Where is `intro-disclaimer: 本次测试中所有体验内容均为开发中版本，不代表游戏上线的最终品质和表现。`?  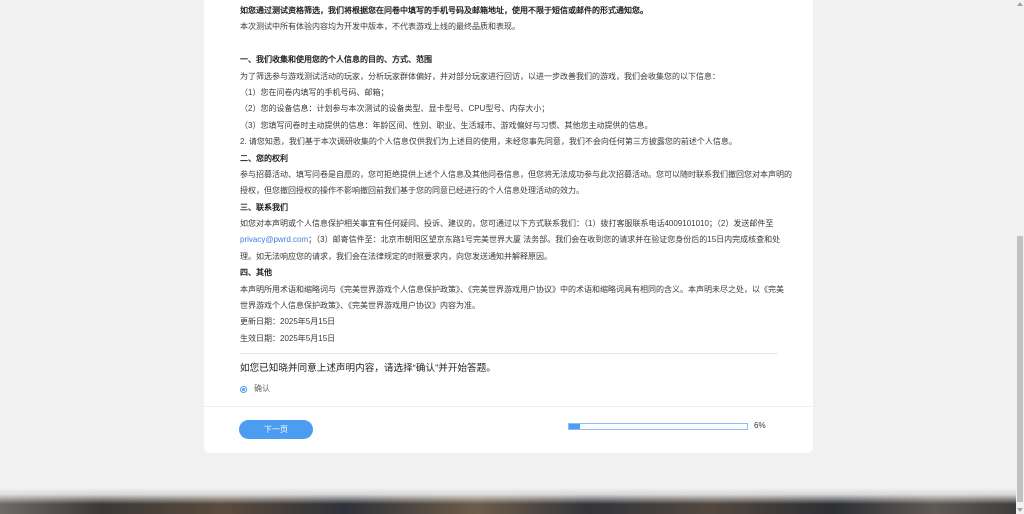 intro-disclaimer: 本次测试中所有体验内容均为开发中版本，不代表游戏上线的最终品质和表现。 is located at coordinates (380, 27).